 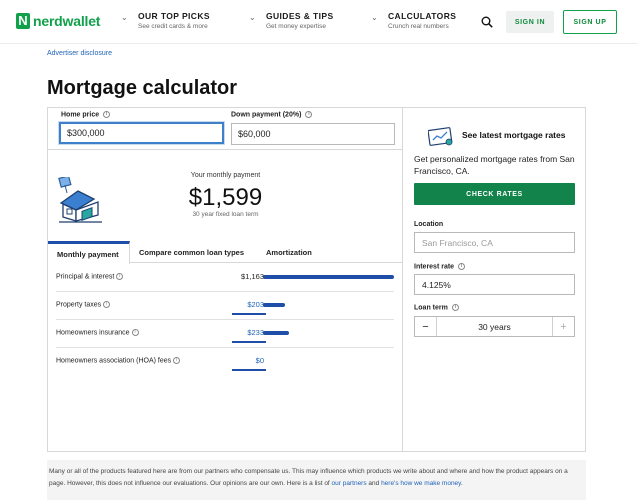 I want to click on nav-subtitle: Crunch real numbers, so click(x=418, y=26).